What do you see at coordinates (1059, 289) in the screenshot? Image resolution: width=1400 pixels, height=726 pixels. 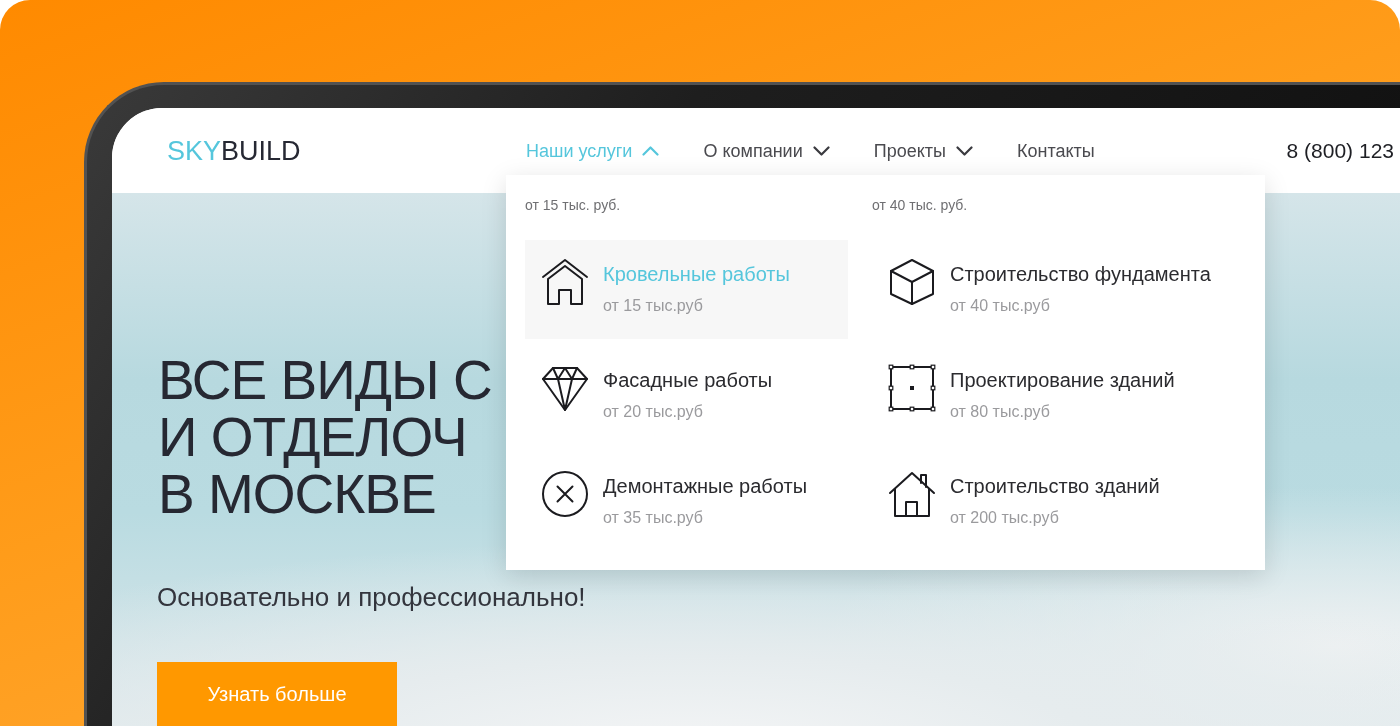 I see `service-menu-item: Строительство фундамента от 40 тыс.руб` at bounding box center [1059, 289].